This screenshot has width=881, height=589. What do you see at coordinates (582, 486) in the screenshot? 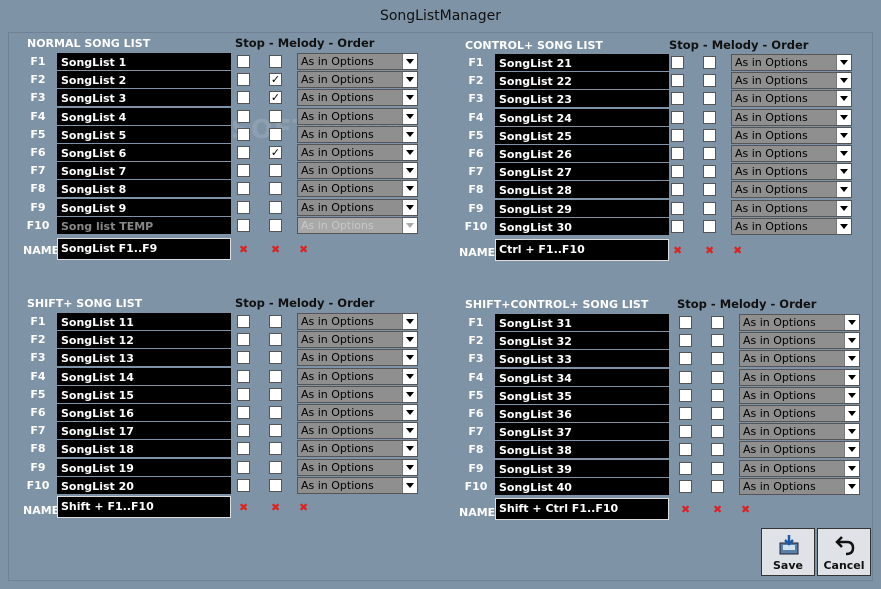
I see `song-list-field: SongList 40` at bounding box center [582, 486].